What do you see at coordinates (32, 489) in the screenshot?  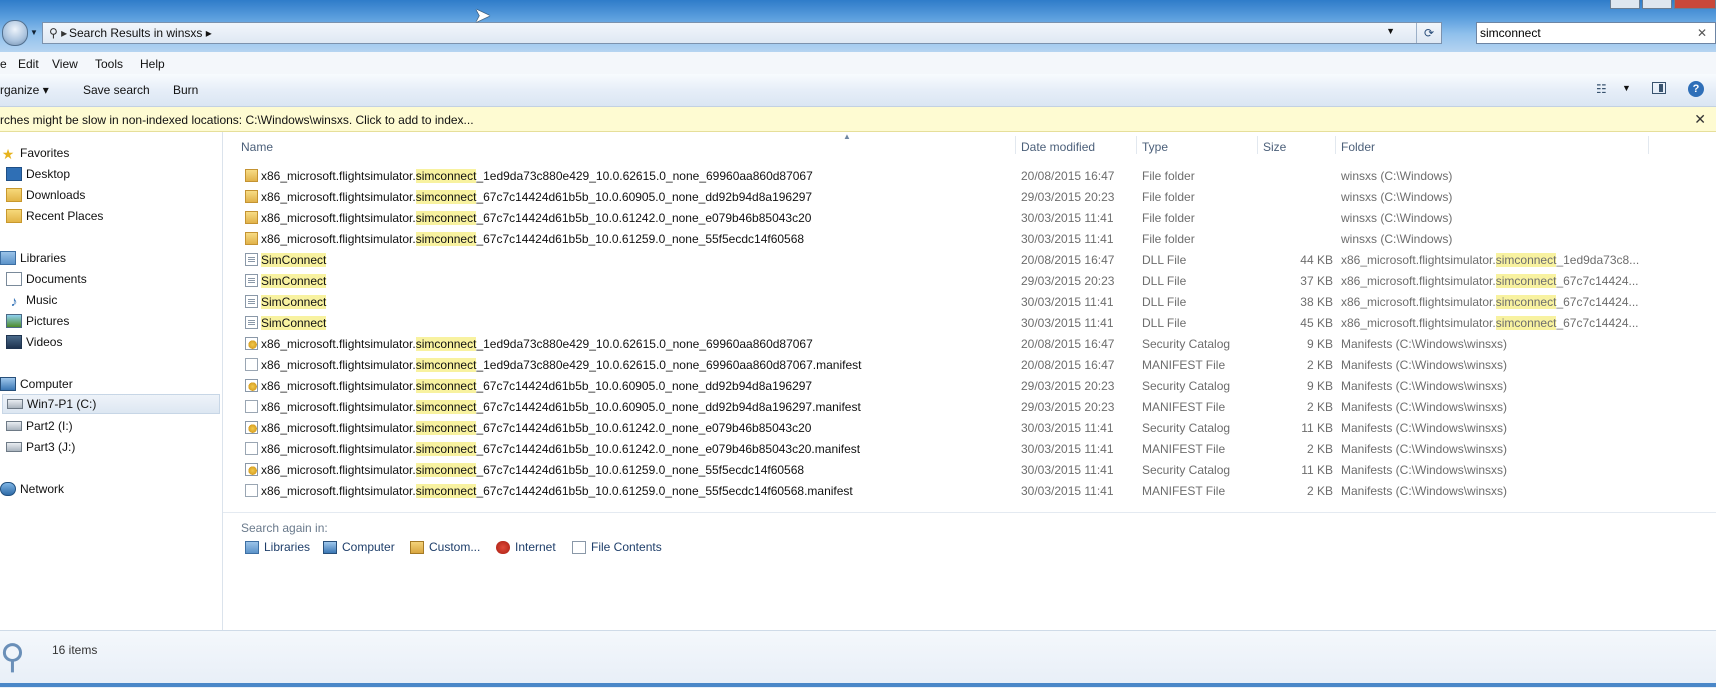 I see `nav-network: Network` at bounding box center [32, 489].